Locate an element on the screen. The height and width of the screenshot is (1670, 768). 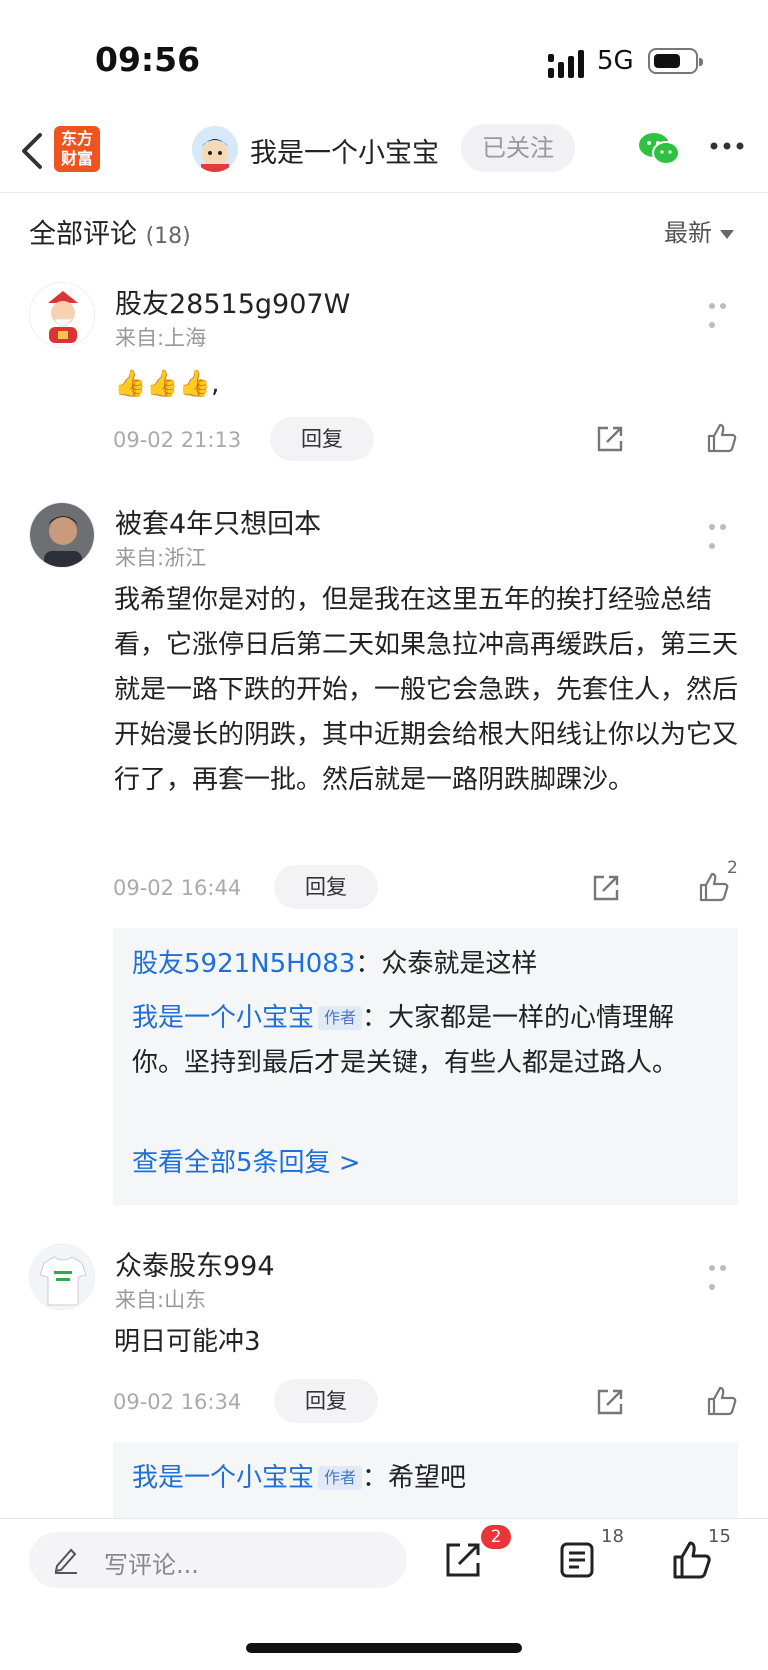
sort-dropdown: 最新 is located at coordinates (699, 230).